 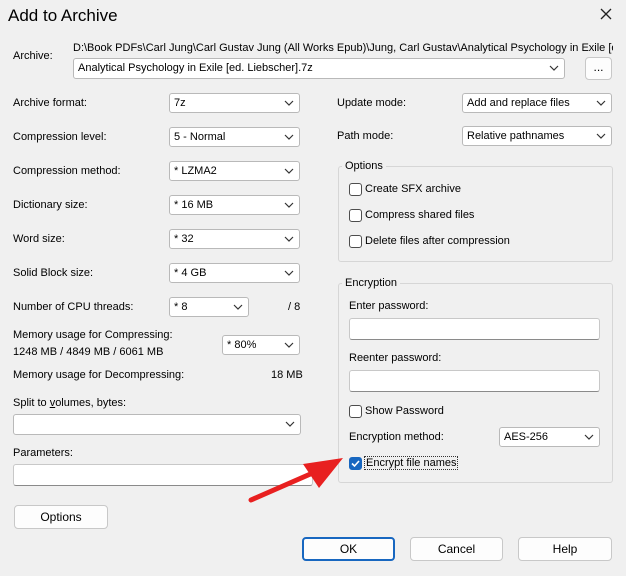 I want to click on encryption-method-label: Encryption method:, so click(x=396, y=437).